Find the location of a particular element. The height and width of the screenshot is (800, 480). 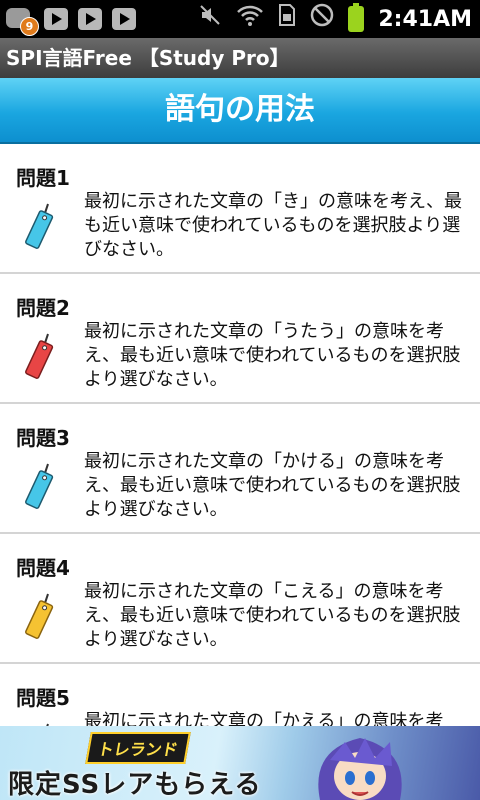

question-title: 問題1 is located at coordinates (43, 178).